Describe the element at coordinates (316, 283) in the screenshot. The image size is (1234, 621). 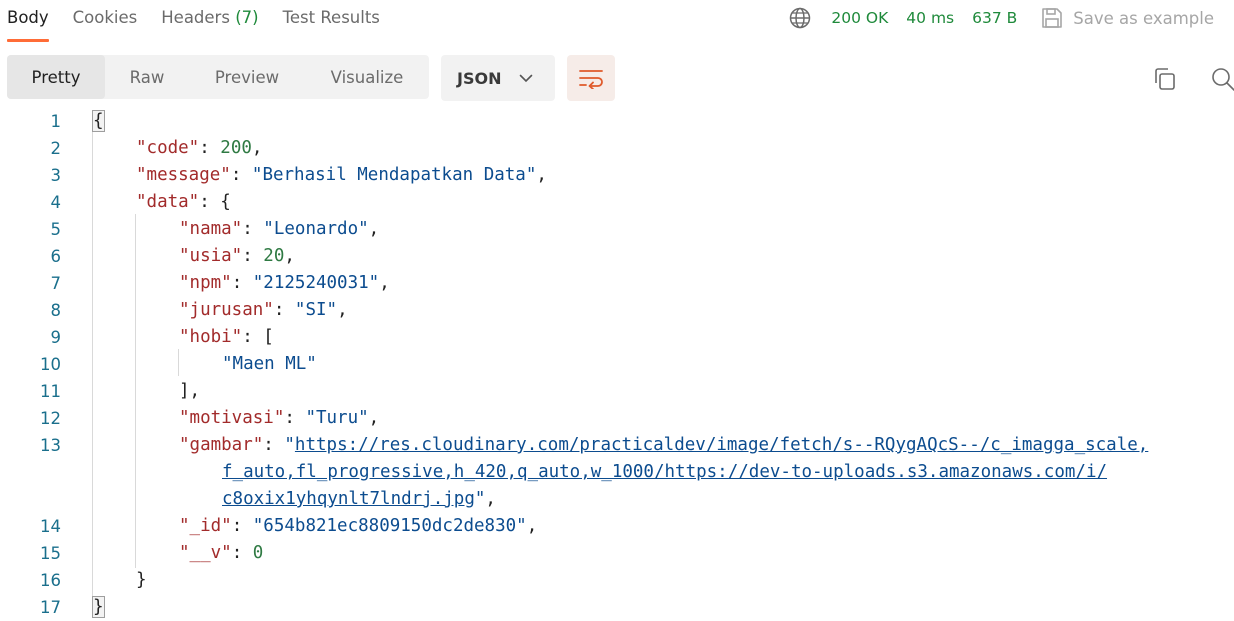
I see `json-string: "2125240031"` at that location.